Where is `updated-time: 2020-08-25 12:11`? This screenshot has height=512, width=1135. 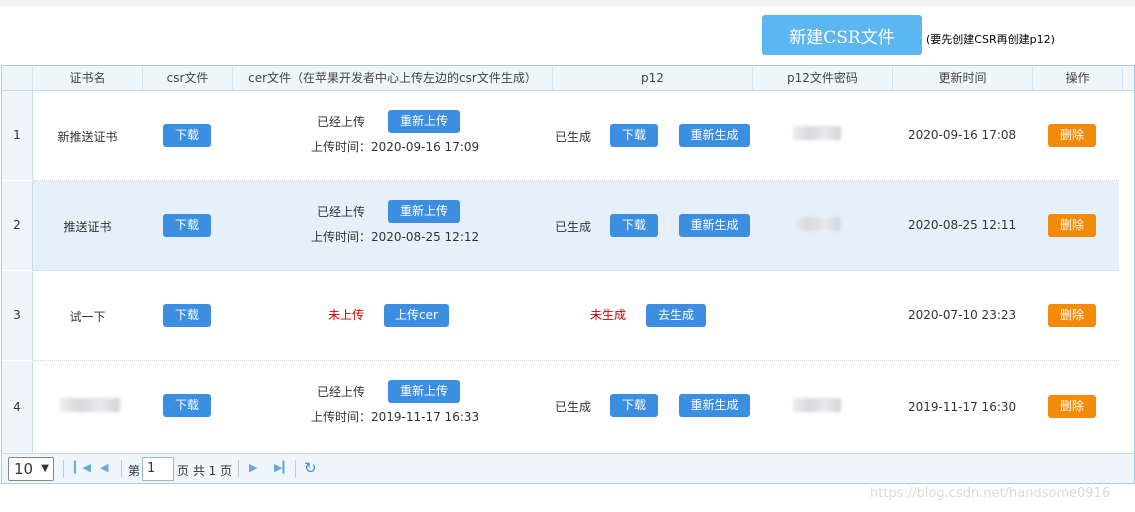 updated-time: 2020-08-25 12:11 is located at coordinates (962, 225).